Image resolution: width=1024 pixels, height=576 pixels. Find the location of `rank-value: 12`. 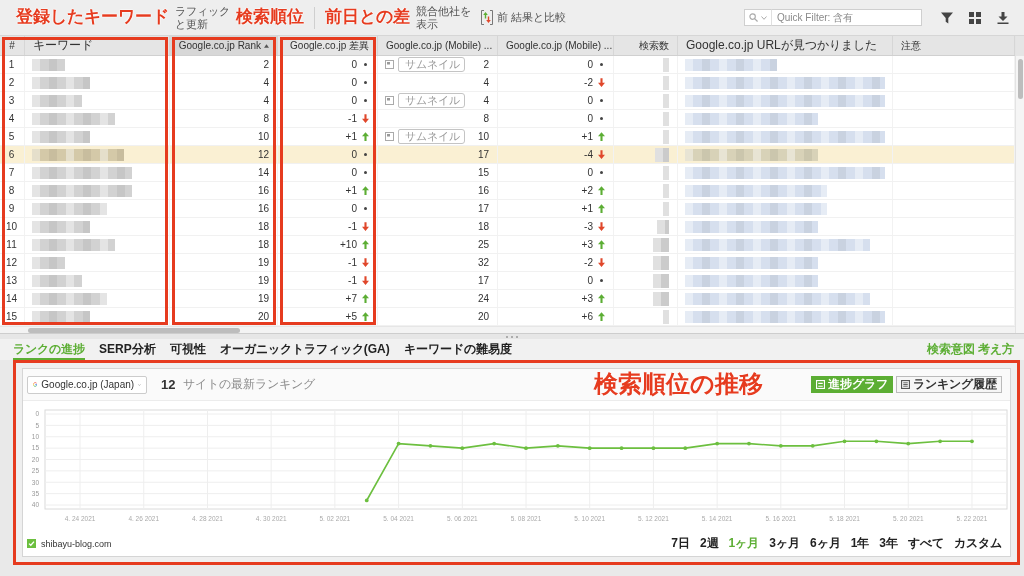

rank-value: 12 is located at coordinates (263, 154).